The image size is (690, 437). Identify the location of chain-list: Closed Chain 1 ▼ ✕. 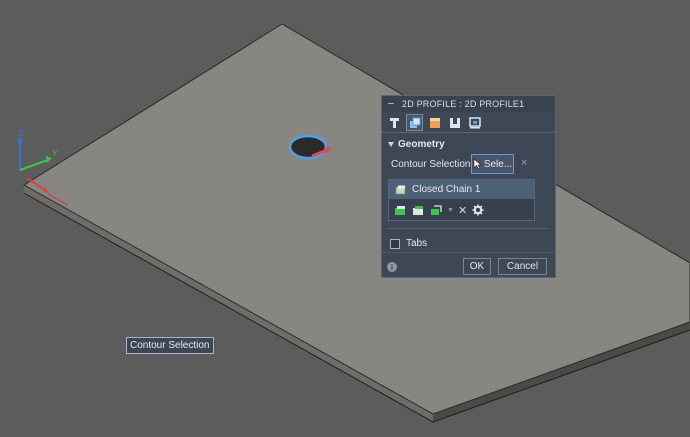
(461, 200).